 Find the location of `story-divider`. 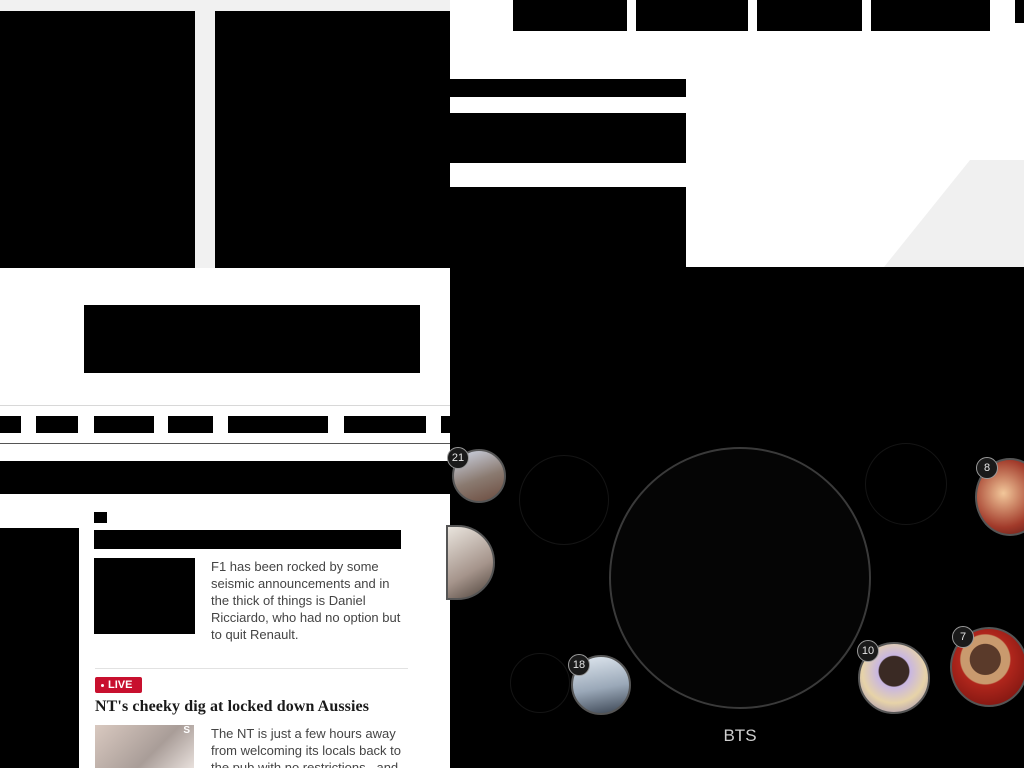

story-divider is located at coordinates (251, 668).